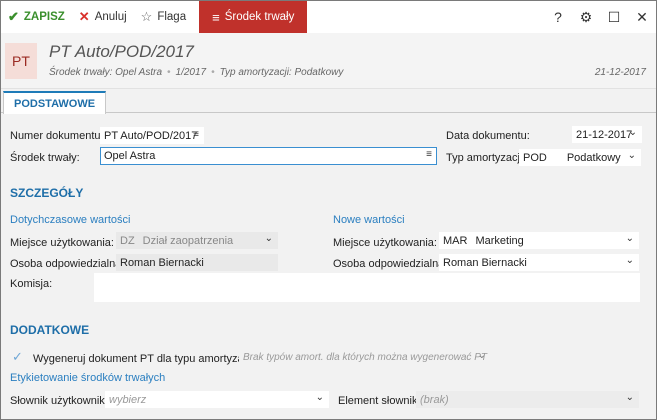  I want to click on menu-icon: ≡, so click(216, 17).